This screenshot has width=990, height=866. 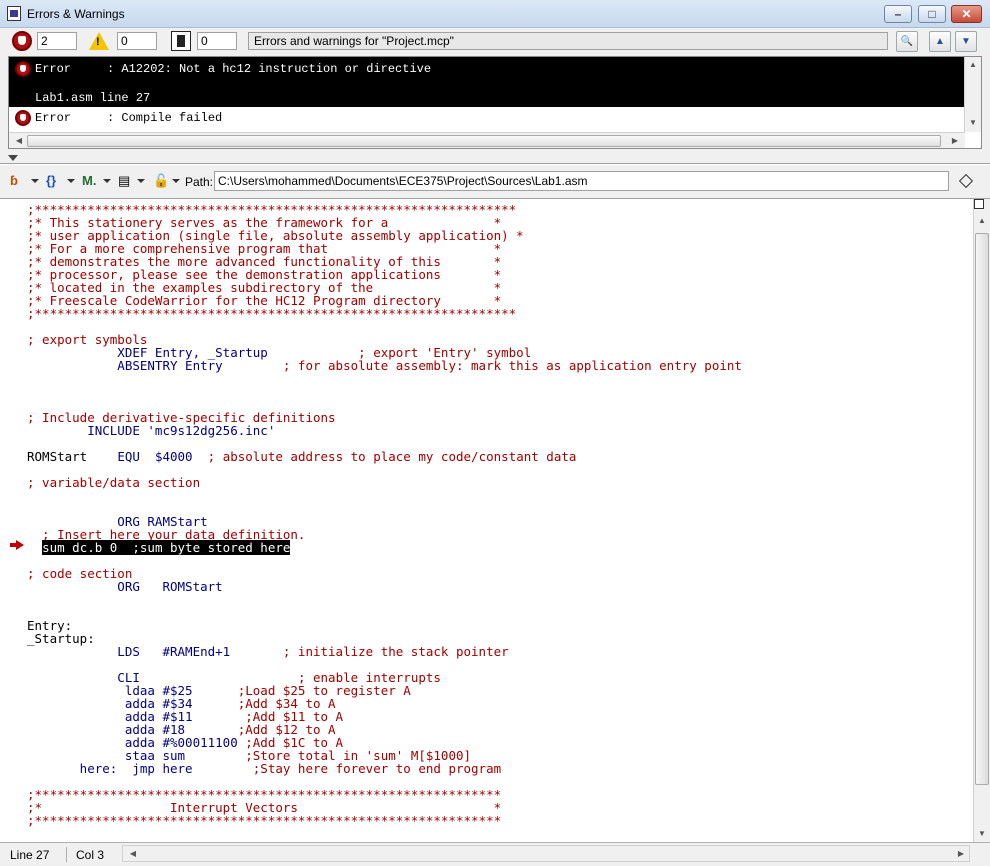 I want to click on split-pane-box, so click(x=979, y=204).